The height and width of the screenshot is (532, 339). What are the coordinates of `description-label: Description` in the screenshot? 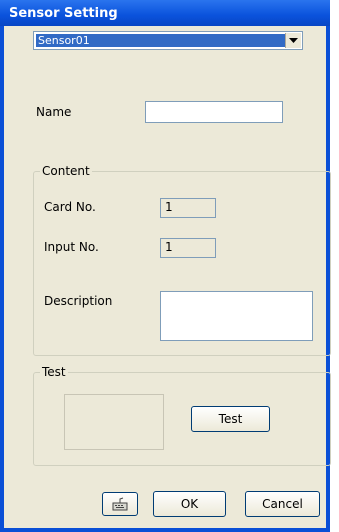 It's located at (78, 301).